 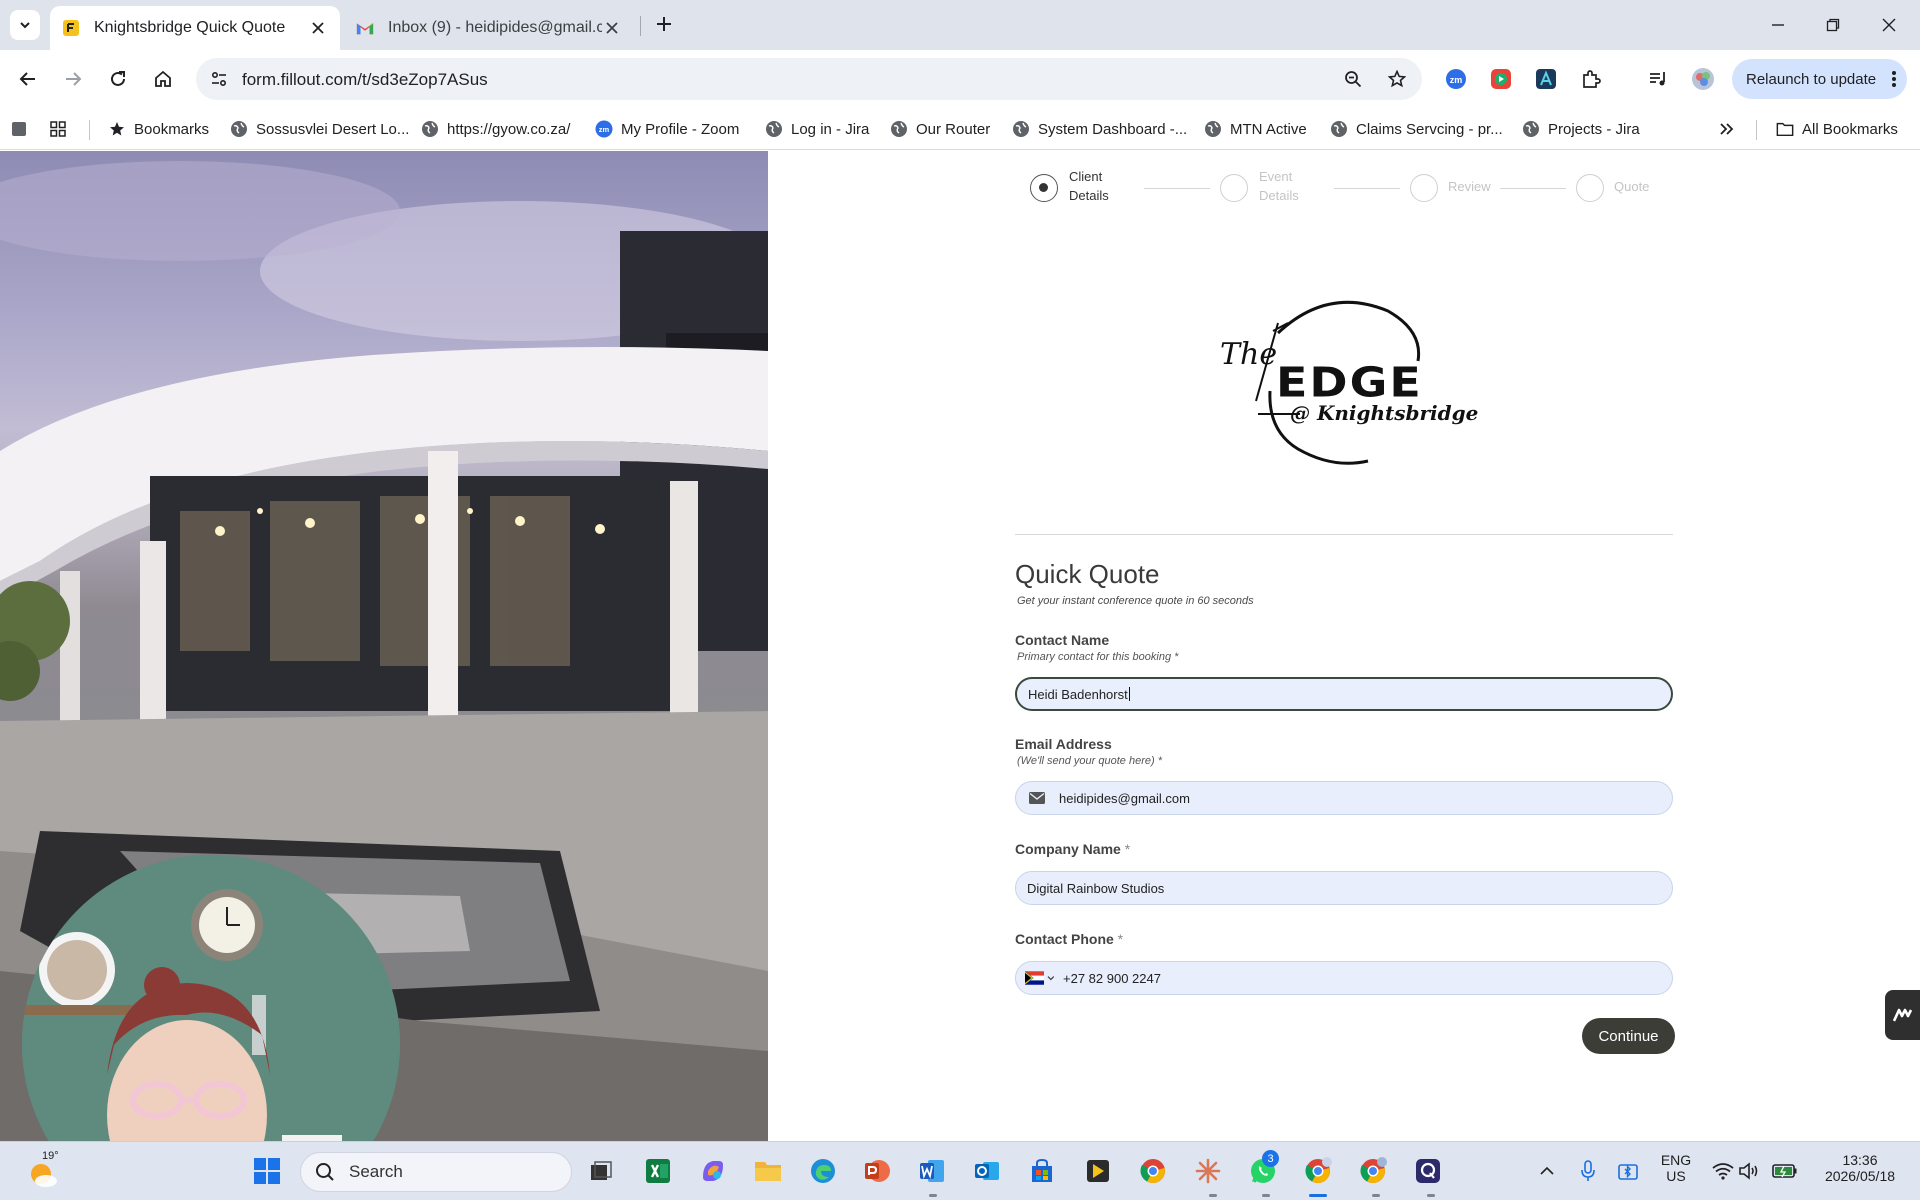 What do you see at coordinates (1349, 382) in the screenshot?
I see `logo-text-edge: EDGE` at bounding box center [1349, 382].